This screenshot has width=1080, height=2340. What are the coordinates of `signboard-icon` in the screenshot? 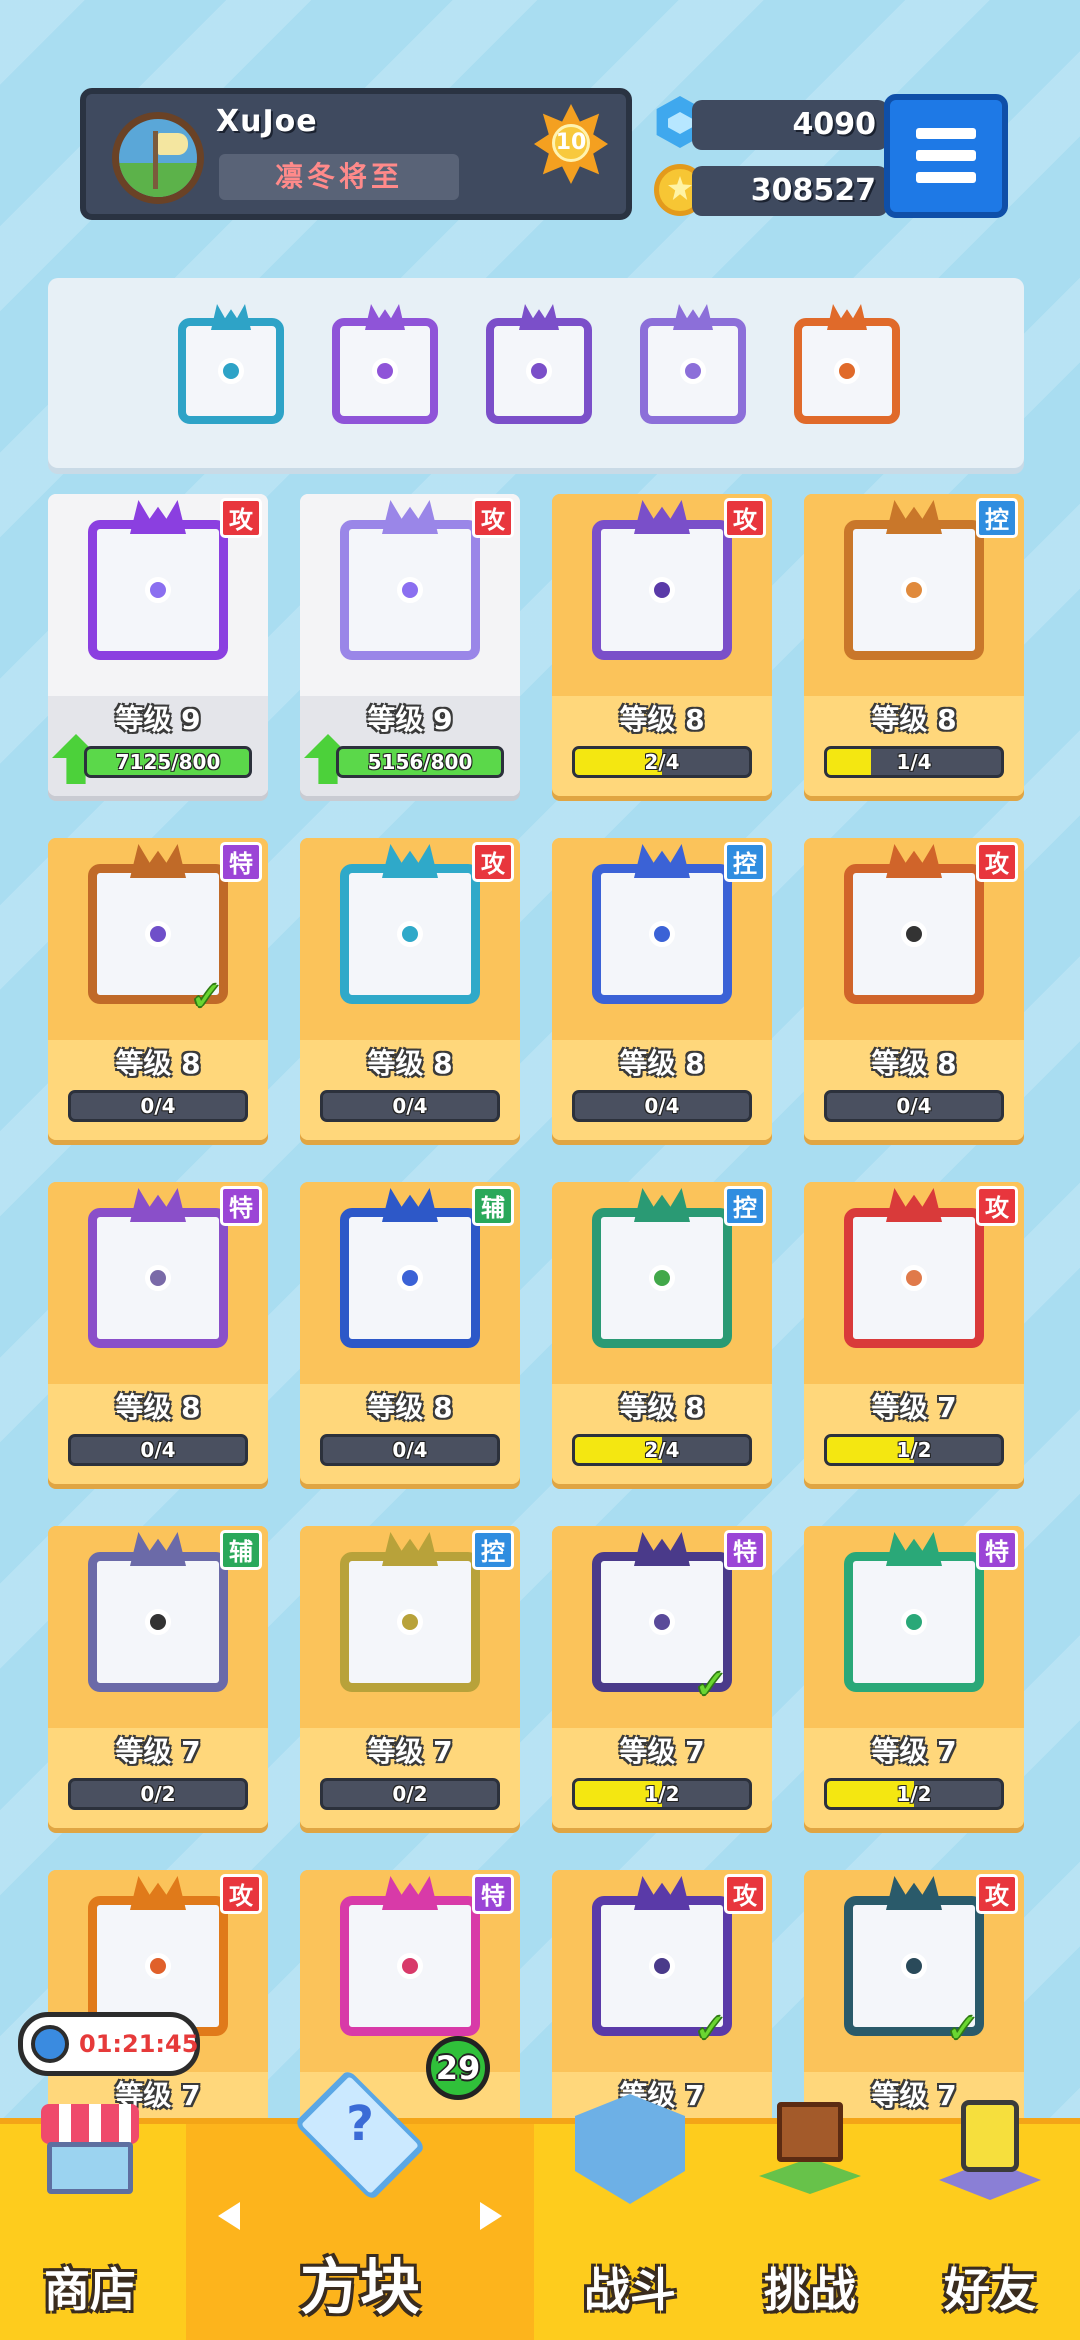 It's located at (810, 2149).